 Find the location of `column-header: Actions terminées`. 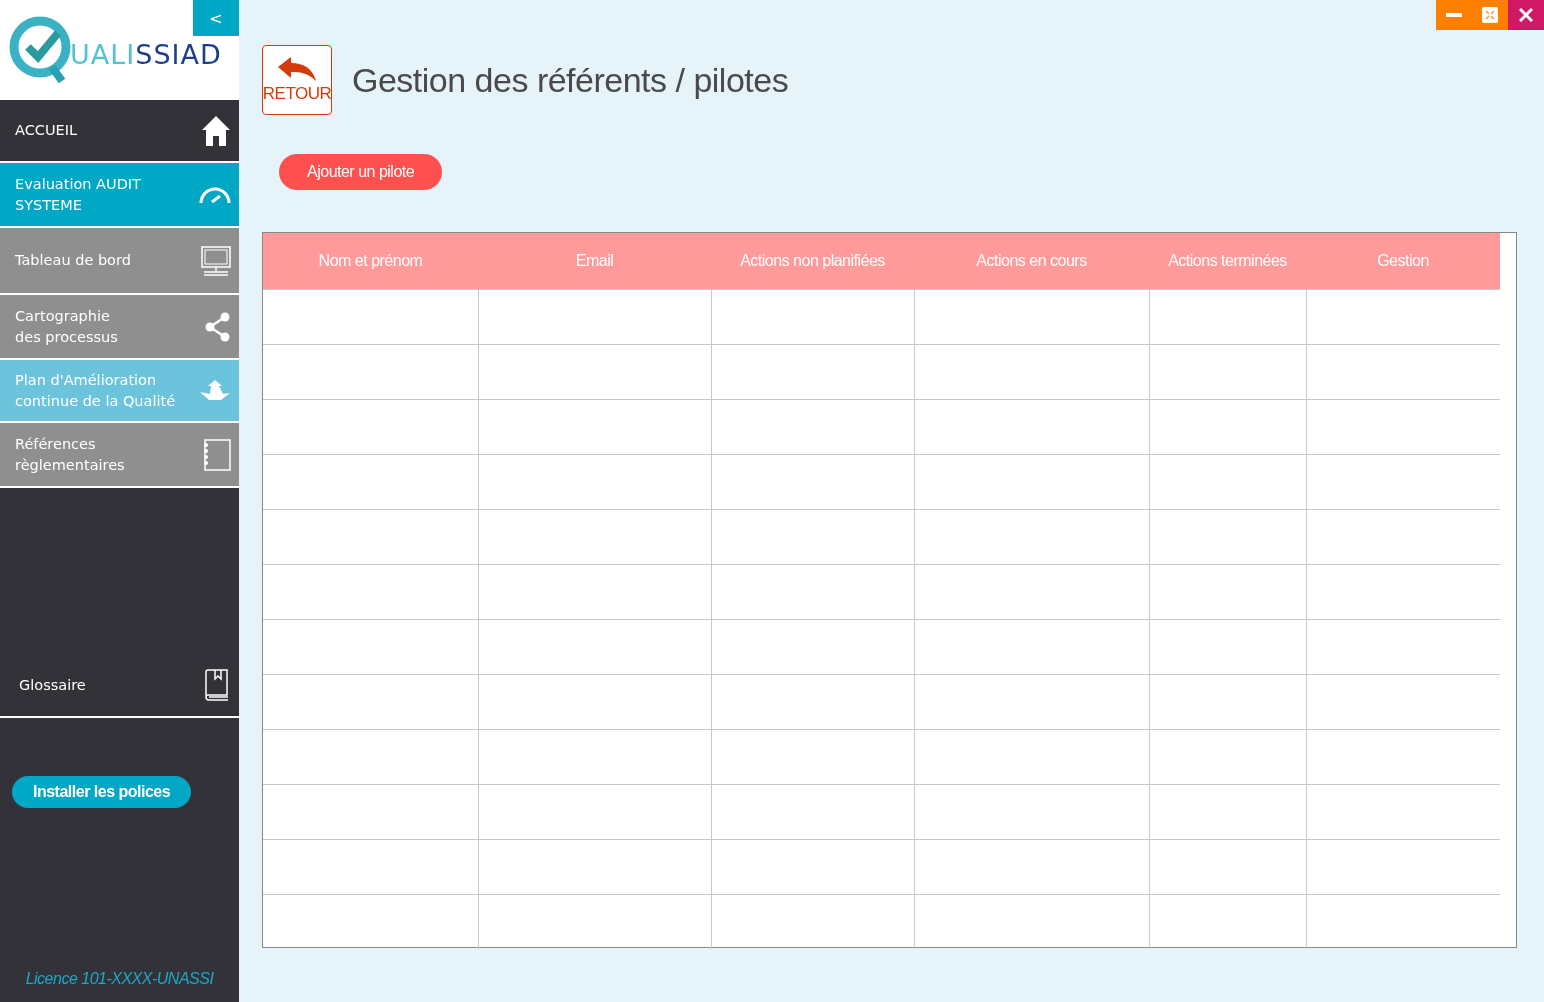

column-header: Actions terminées is located at coordinates (1227, 261).